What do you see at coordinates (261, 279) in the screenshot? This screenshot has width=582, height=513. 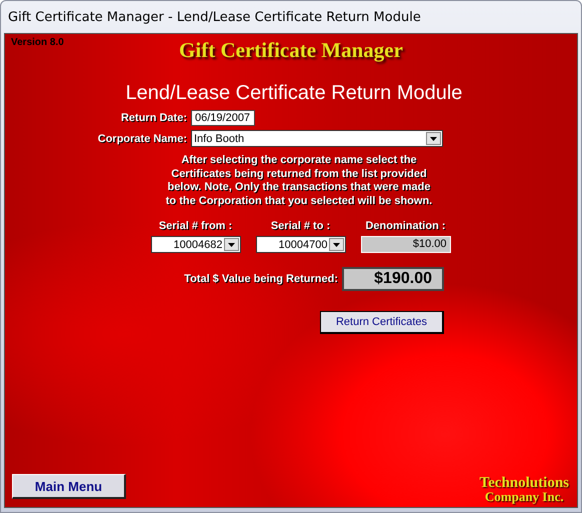 I see `field-label: Total $ Value being Returned:` at bounding box center [261, 279].